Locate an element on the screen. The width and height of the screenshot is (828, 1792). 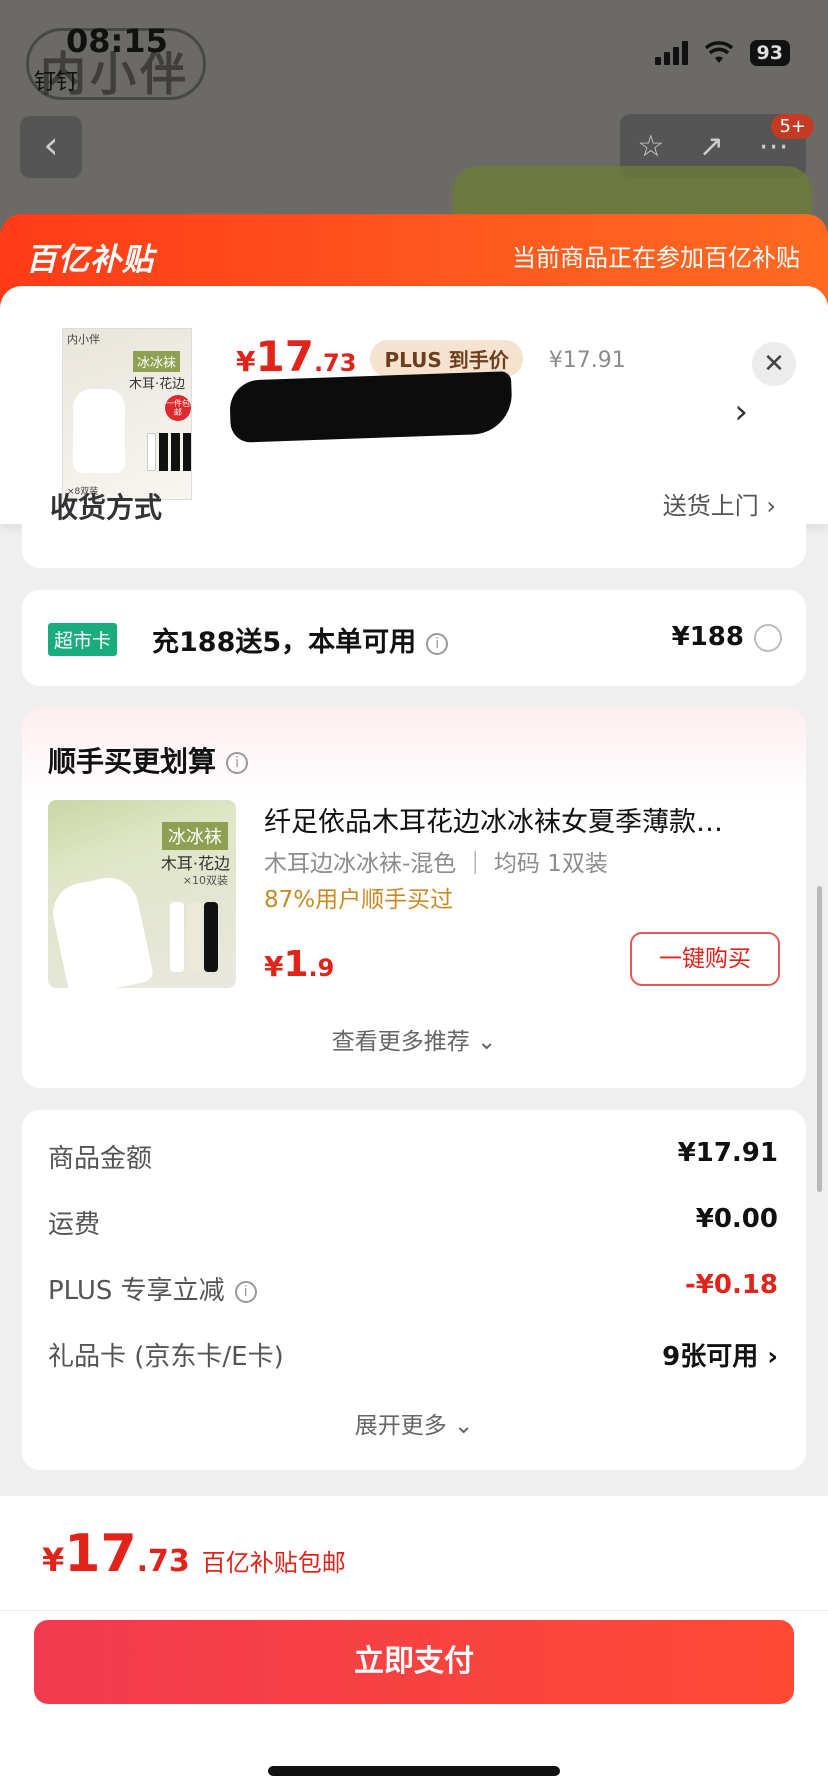
battery-icon: 93 is located at coordinates (769, 53).